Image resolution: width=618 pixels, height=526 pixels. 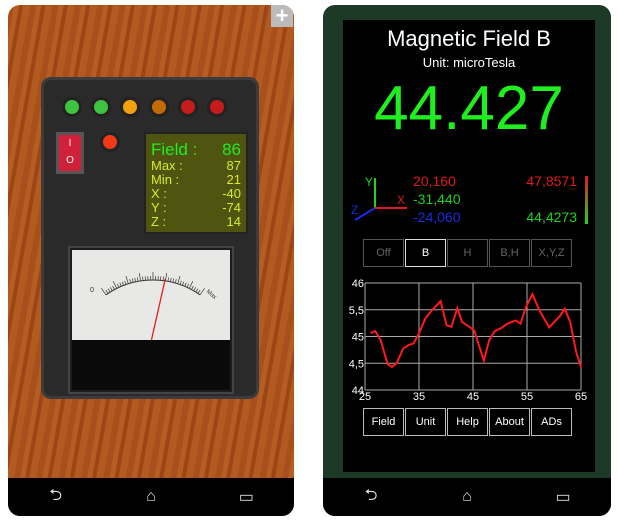 What do you see at coordinates (358, 338) in the screenshot?
I see `y-tick-label: 45` at bounding box center [358, 338].